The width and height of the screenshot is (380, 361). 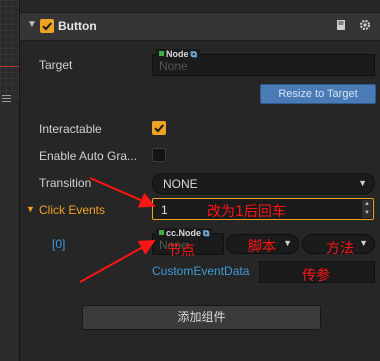 I want to click on interactable-label: Interactable, so click(x=70, y=129).